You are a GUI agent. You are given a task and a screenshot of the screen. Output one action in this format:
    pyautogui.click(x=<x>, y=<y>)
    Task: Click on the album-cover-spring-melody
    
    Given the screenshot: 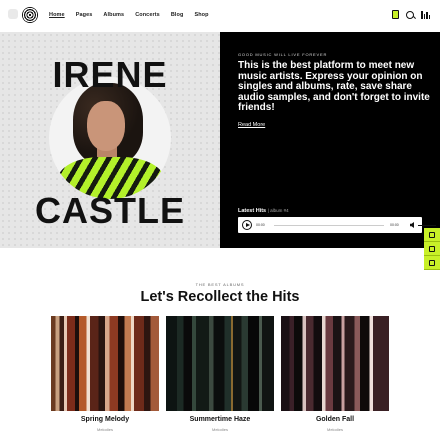 What is the action you would take?
    pyautogui.click(x=105, y=363)
    